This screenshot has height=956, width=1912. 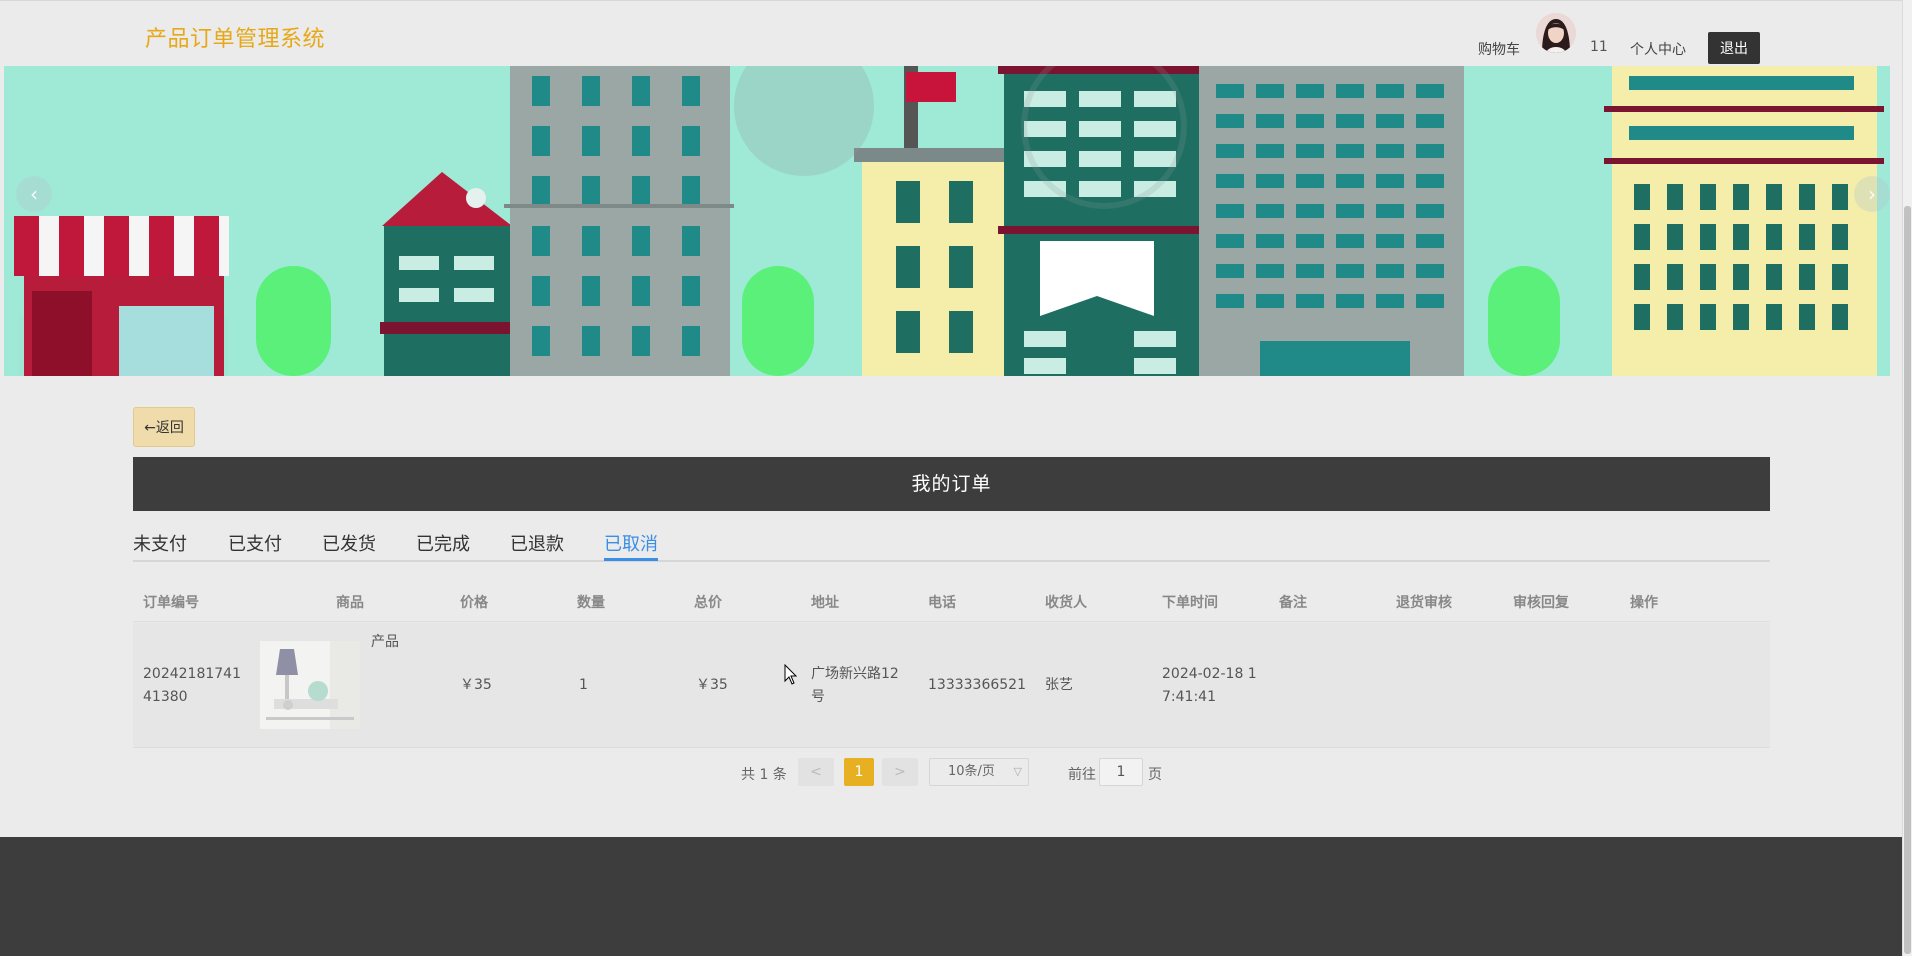 I want to click on cart-link: 购物车, so click(x=1499, y=49).